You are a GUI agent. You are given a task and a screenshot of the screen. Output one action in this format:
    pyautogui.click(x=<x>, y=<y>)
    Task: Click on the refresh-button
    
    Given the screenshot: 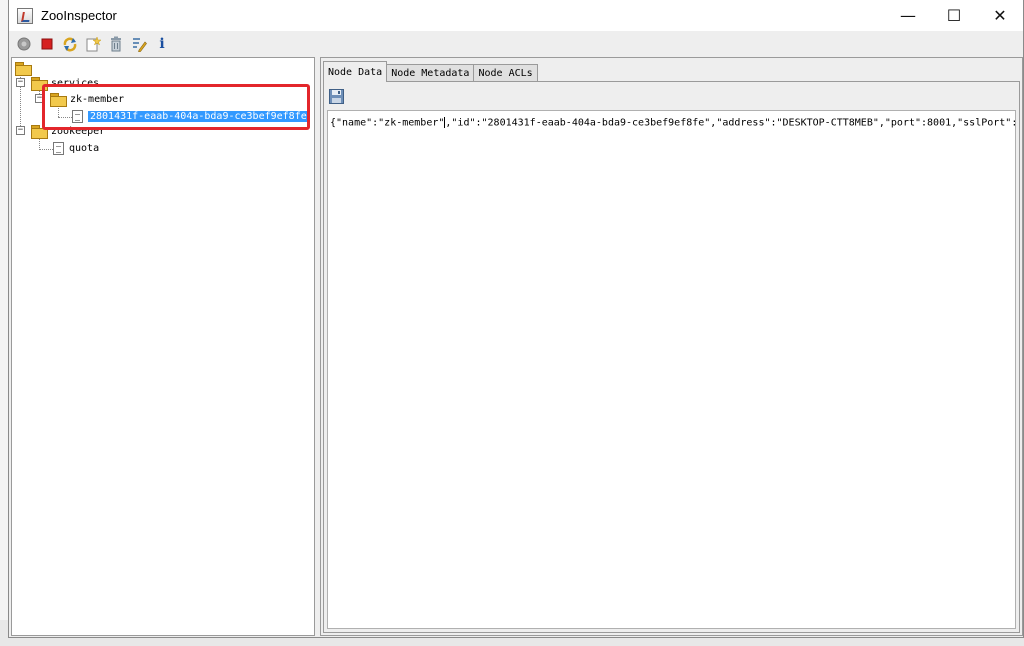 What is the action you would take?
    pyautogui.click(x=70, y=44)
    